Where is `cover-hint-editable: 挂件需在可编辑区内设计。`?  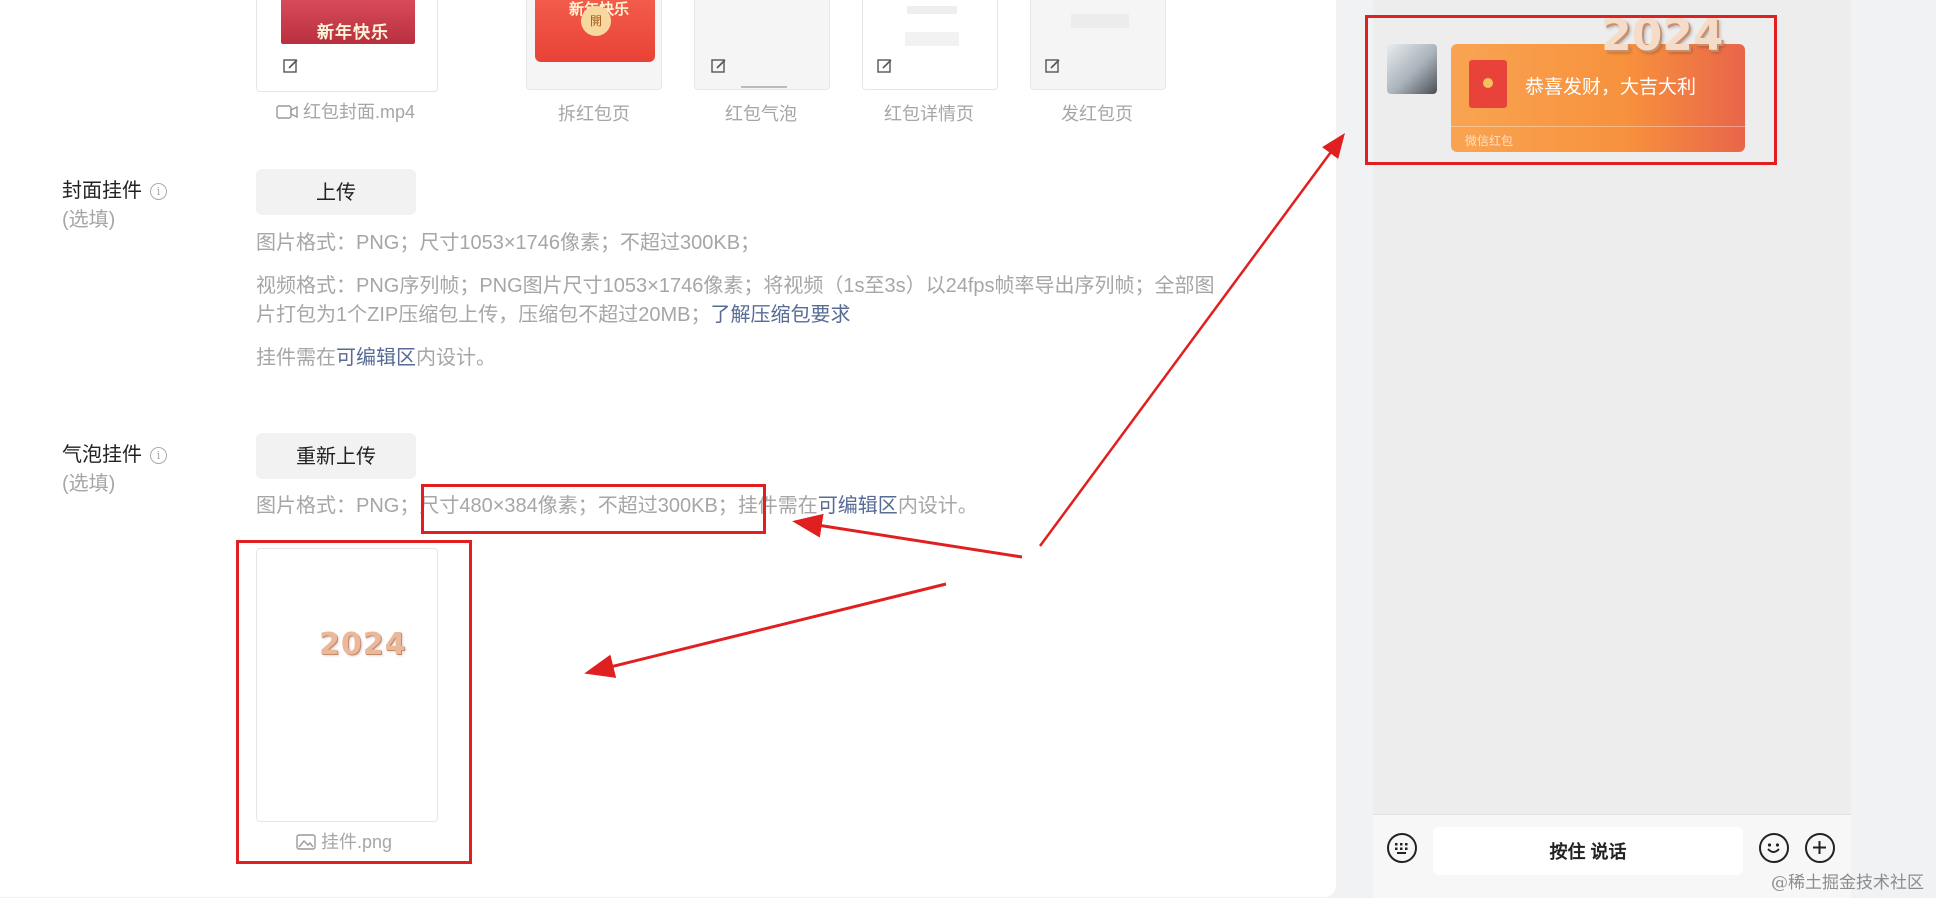 cover-hint-editable: 挂件需在可编辑区内设计。 is located at coordinates (376, 358).